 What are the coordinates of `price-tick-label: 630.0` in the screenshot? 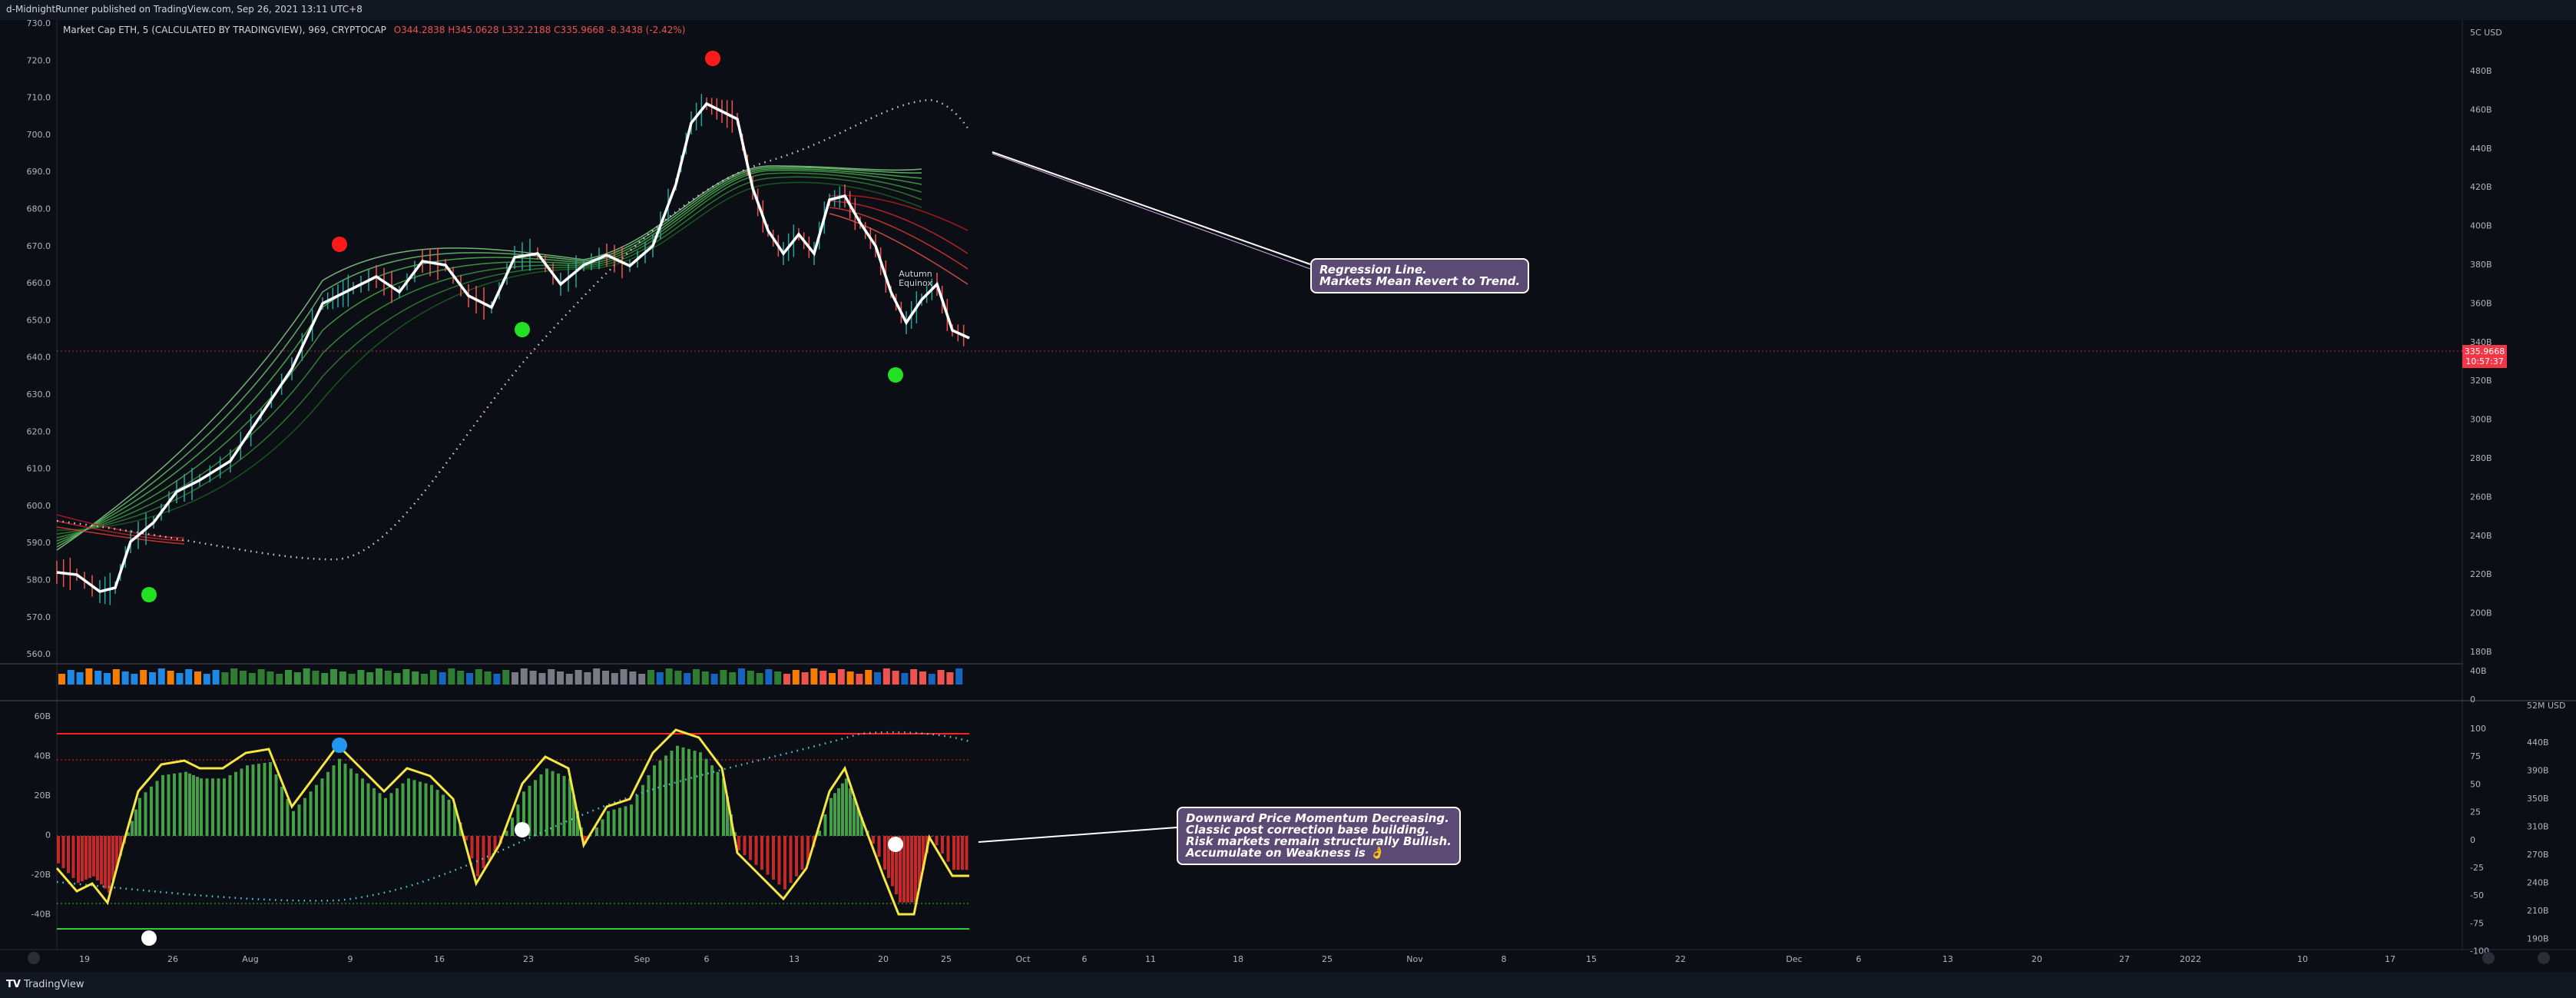 It's located at (39, 395).